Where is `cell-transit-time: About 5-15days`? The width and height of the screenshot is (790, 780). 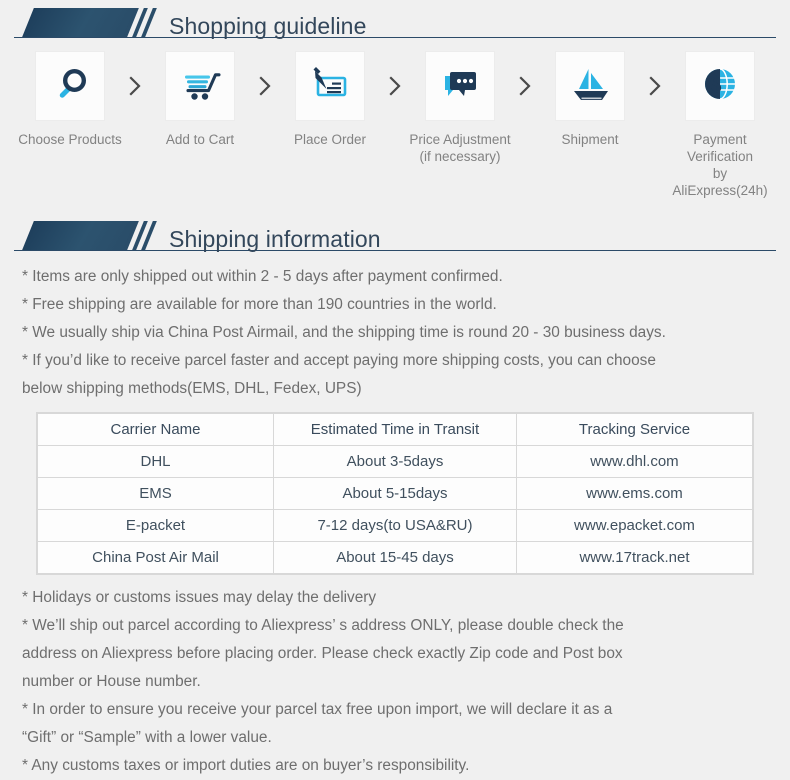 cell-transit-time: About 5-15days is located at coordinates (395, 493).